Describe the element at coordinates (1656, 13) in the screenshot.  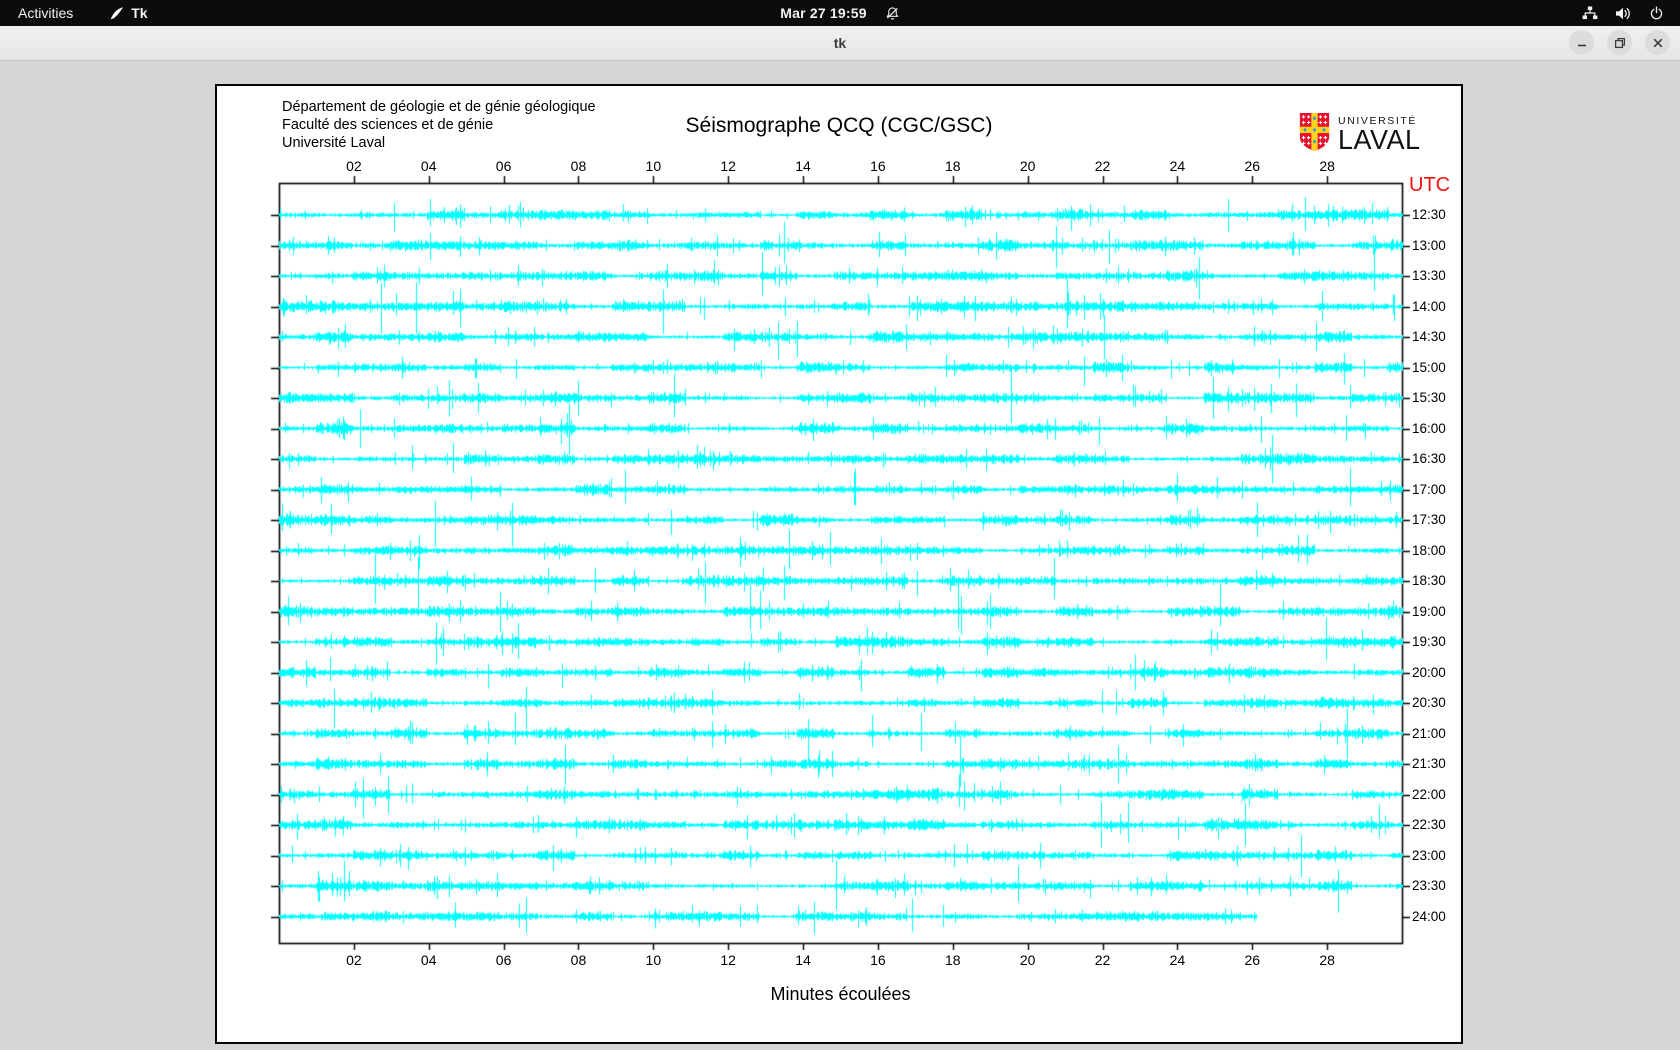
I see `power-icon` at that location.